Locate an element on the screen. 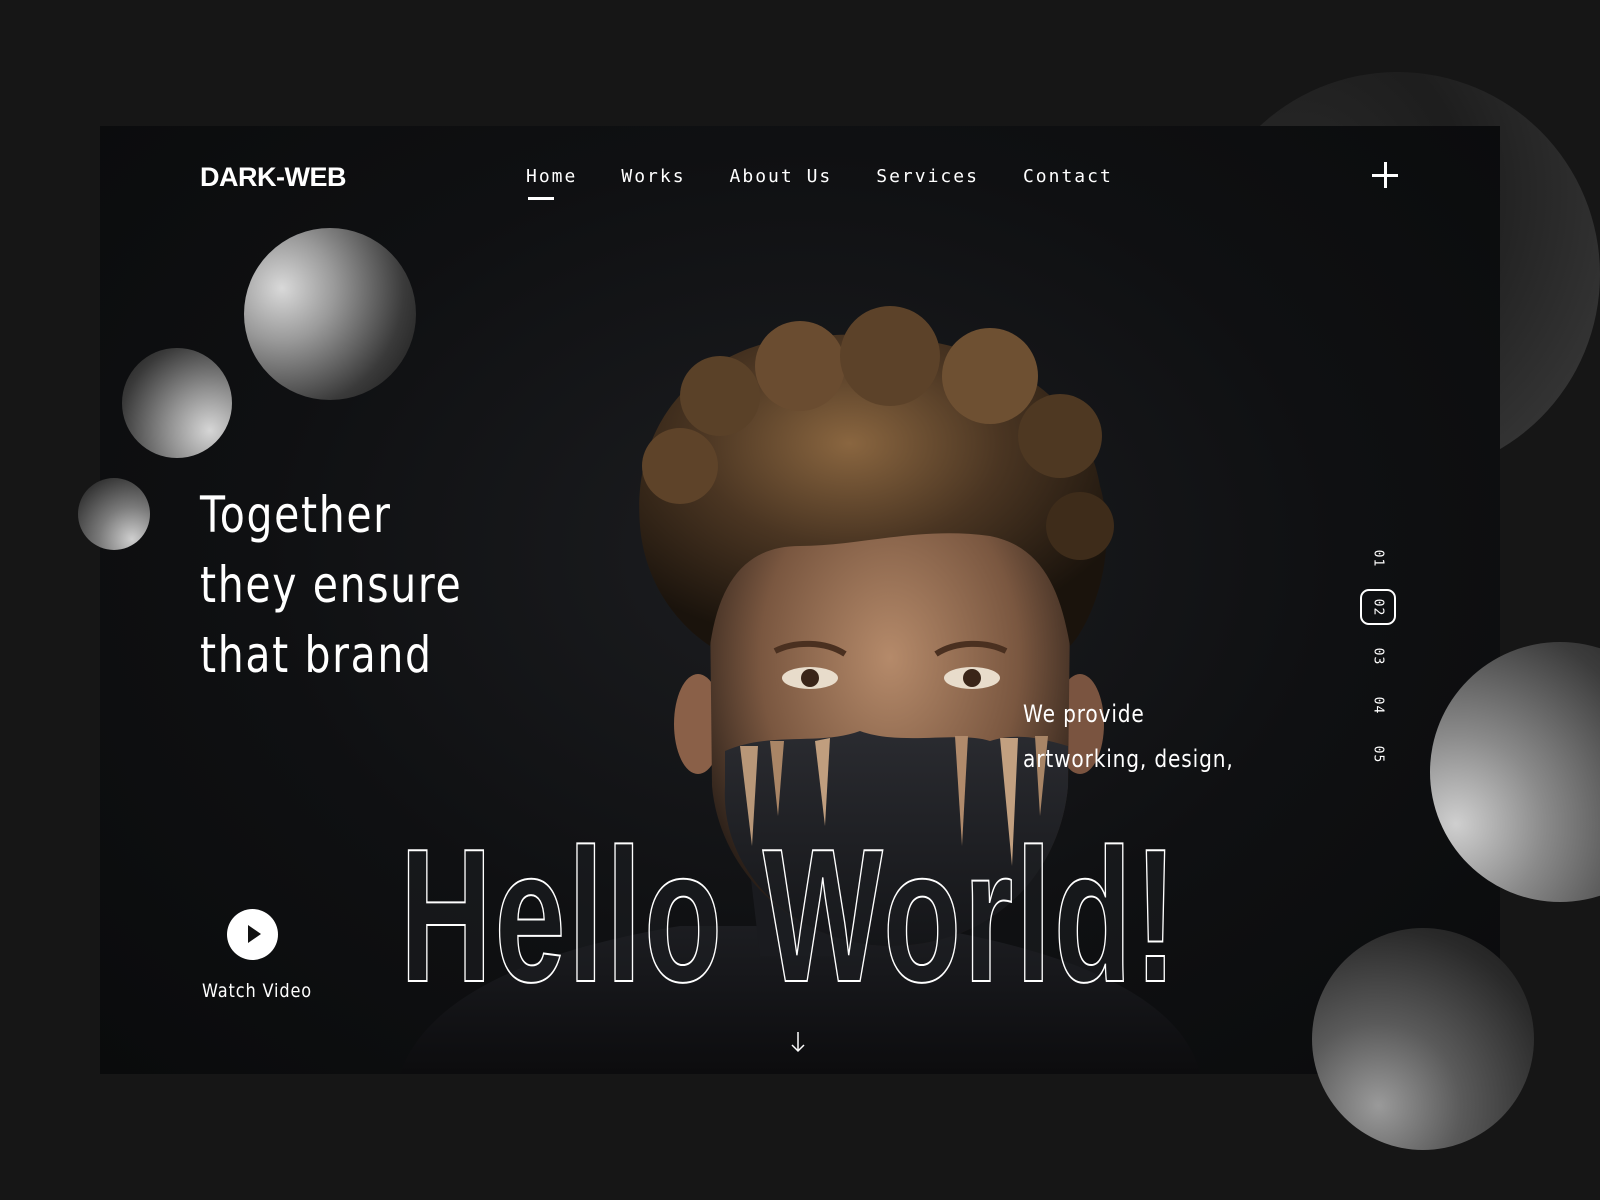 This screenshot has width=1600, height=1200. slide-pager: 01 02 03 04 05 is located at coordinates (1380, 662).